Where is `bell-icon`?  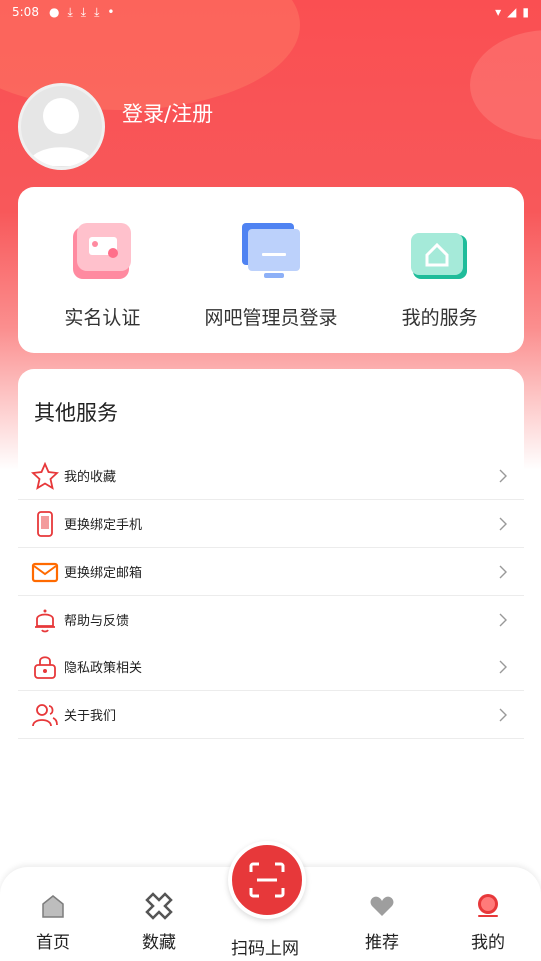 bell-icon is located at coordinates (45, 620).